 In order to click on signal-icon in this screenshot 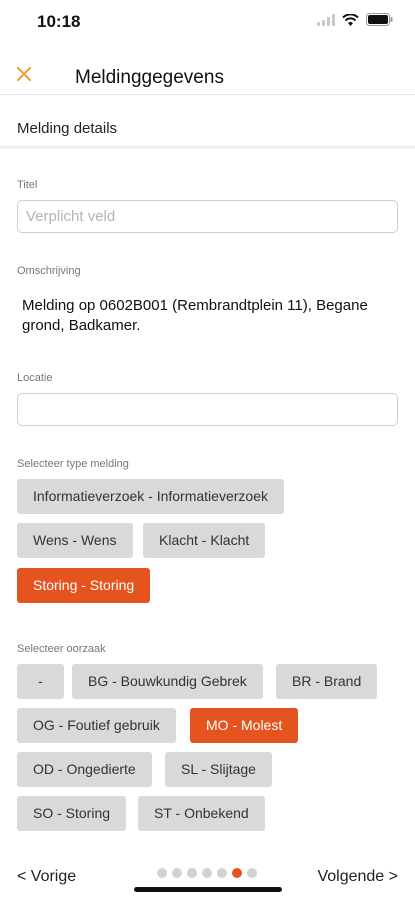, I will do `click(326, 19)`.